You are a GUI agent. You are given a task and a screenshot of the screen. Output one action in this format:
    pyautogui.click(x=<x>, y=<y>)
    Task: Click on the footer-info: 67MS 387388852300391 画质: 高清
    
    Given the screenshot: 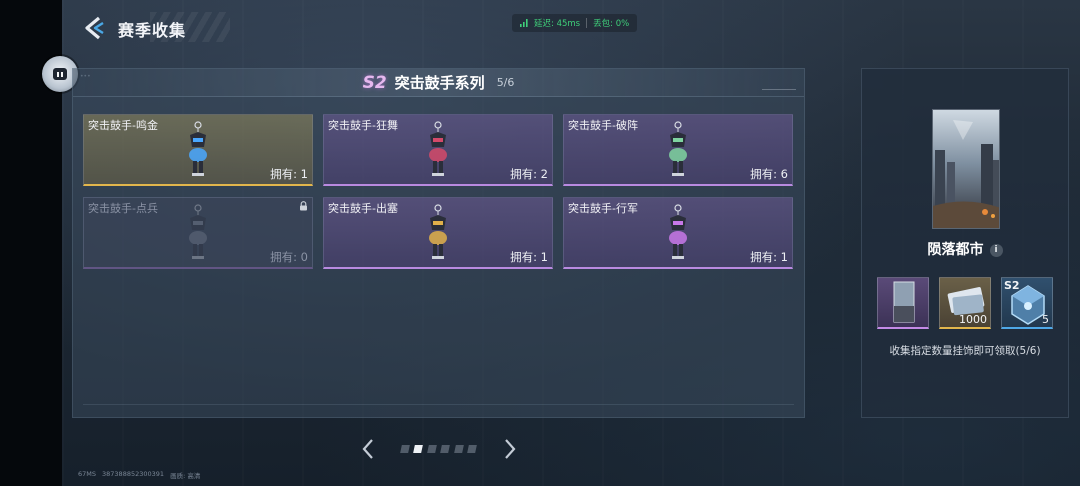 What is the action you would take?
    pyautogui.click(x=139, y=475)
    